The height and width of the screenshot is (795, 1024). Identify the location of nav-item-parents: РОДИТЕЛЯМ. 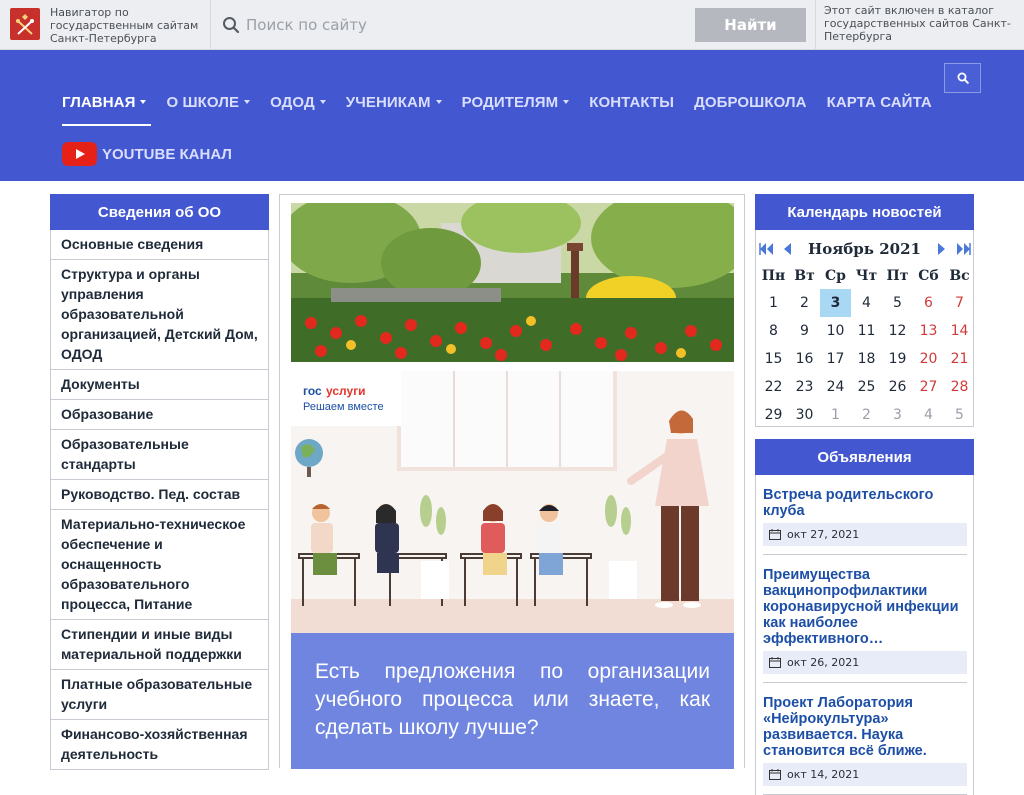
(516, 102).